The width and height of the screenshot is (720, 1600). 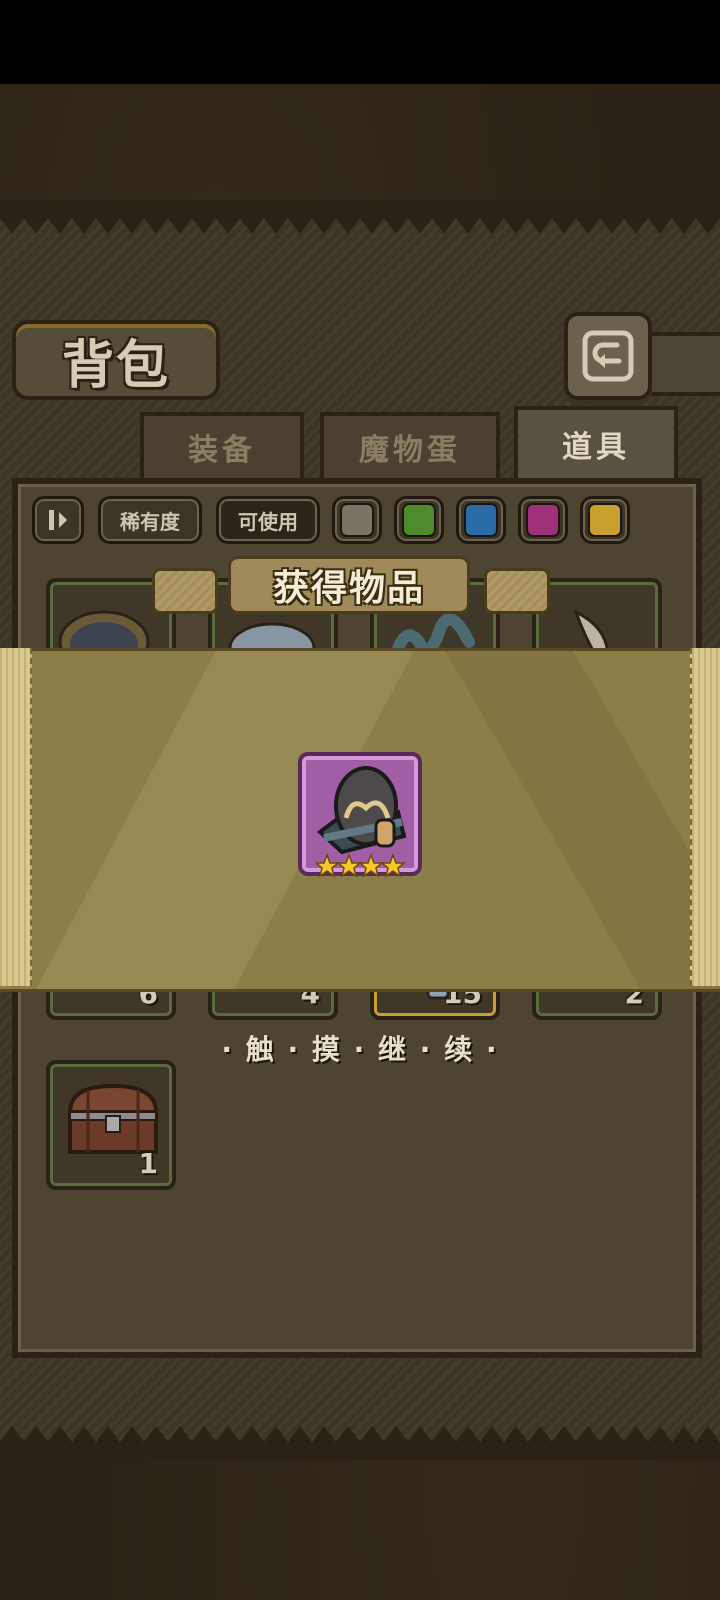 I want to click on color-filter-green, so click(x=419, y=520).